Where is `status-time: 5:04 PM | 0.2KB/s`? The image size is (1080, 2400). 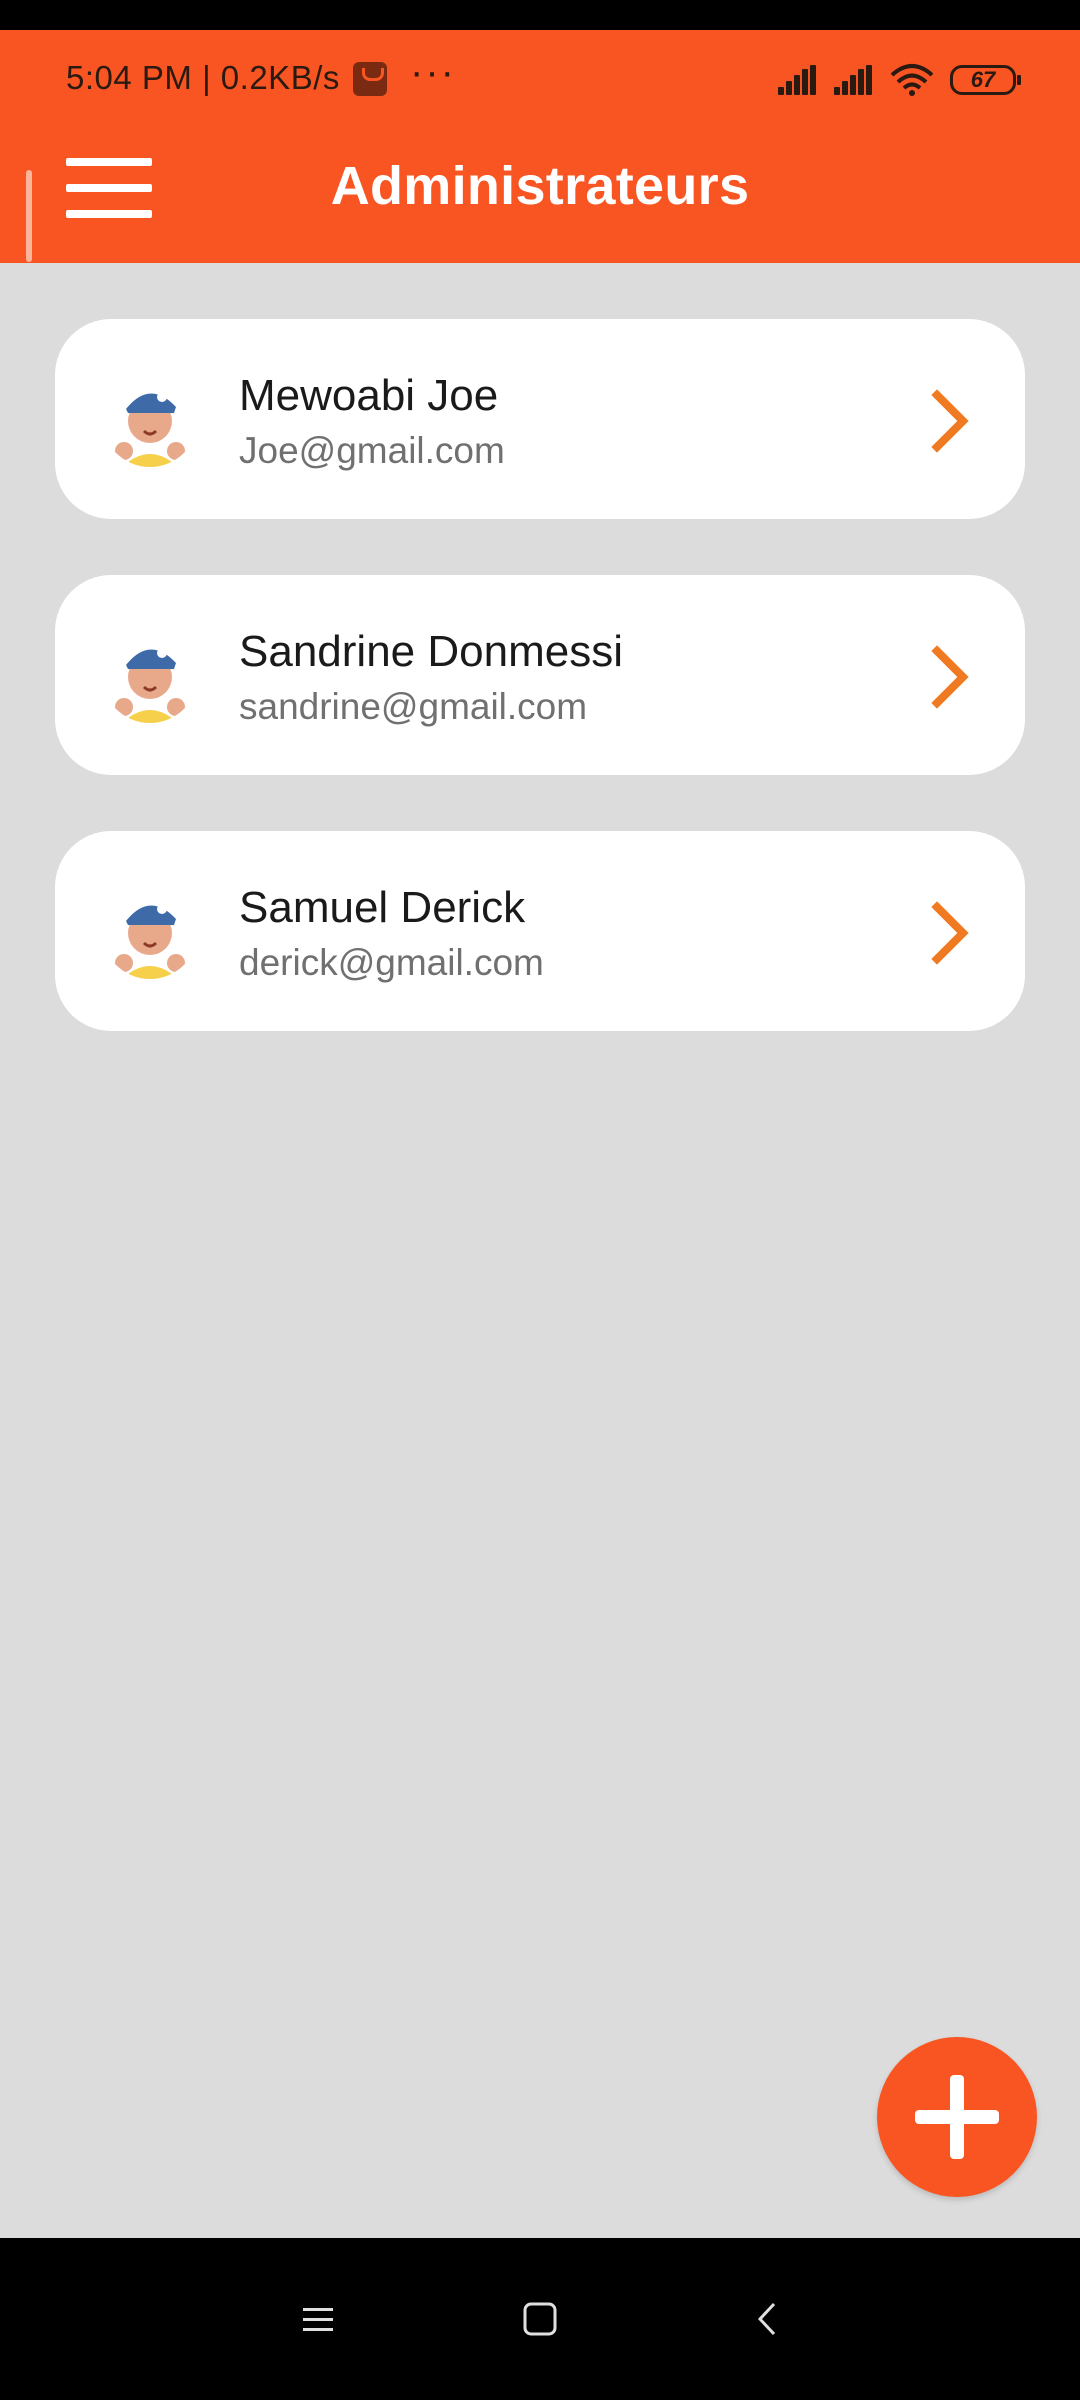
status-time: 5:04 PM | 0.2KB/s is located at coordinates (203, 77).